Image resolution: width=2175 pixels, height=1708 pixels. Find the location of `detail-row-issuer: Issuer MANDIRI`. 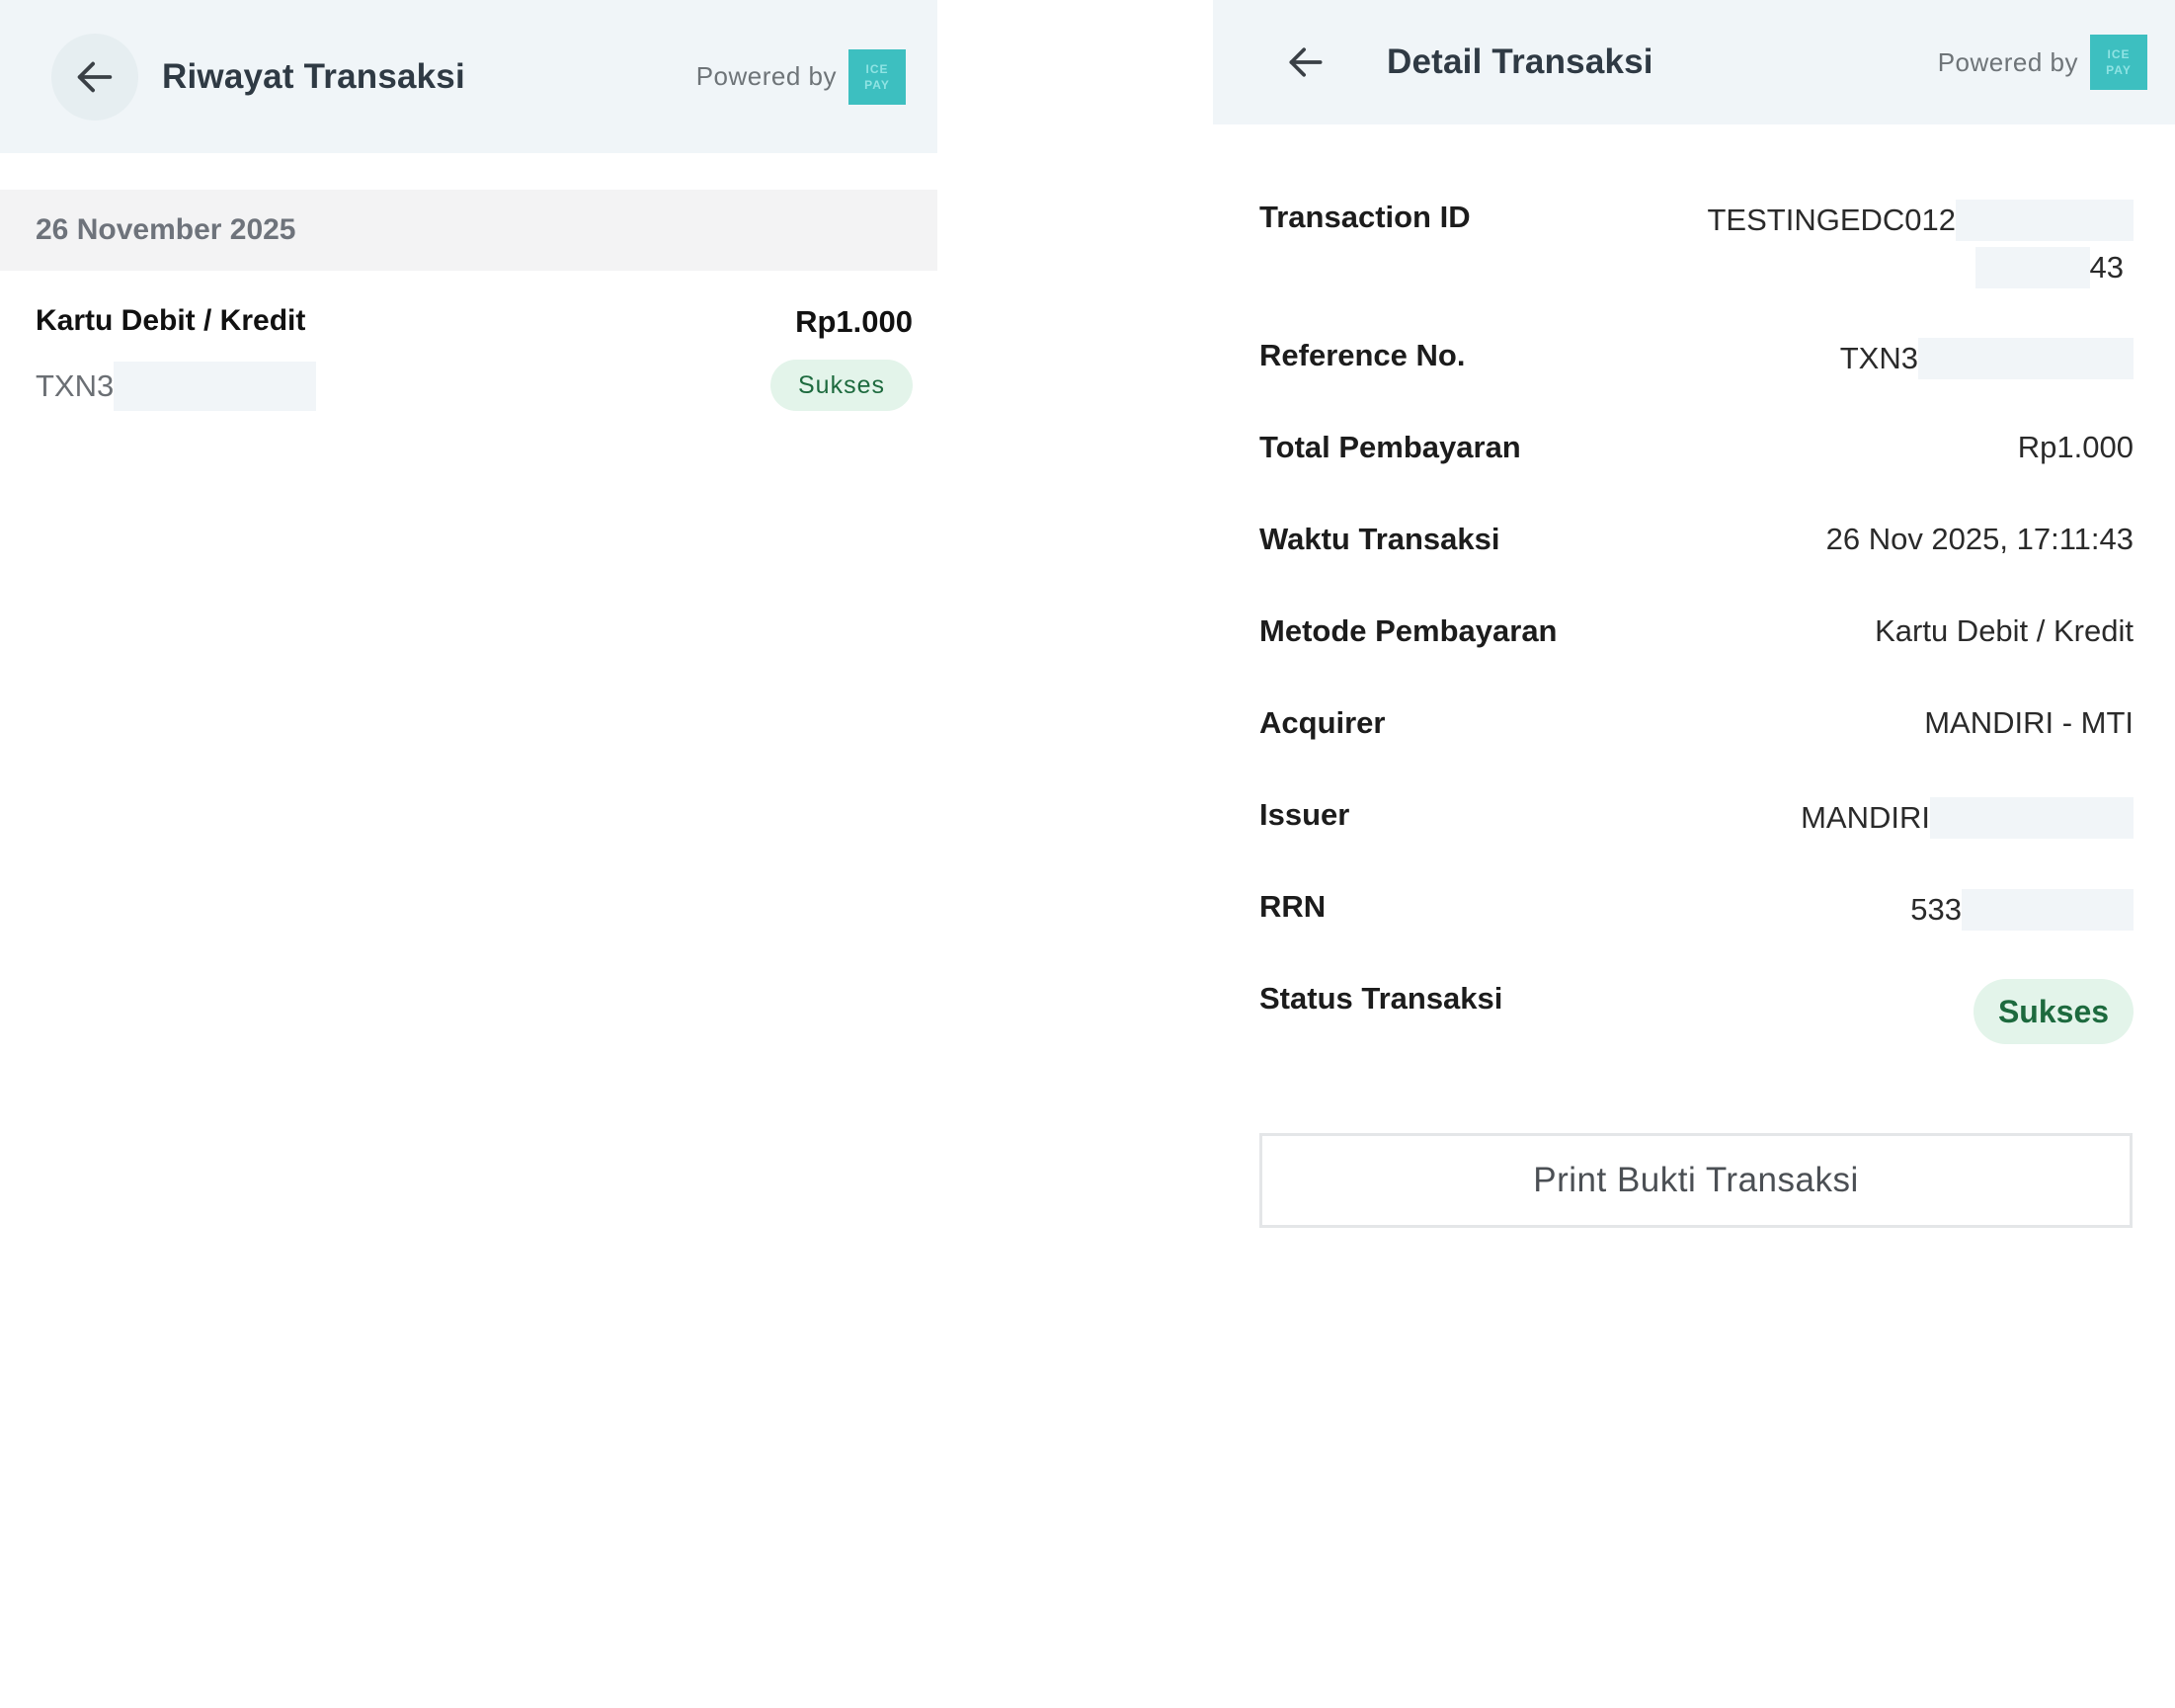

detail-row-issuer: Issuer MANDIRI is located at coordinates (1696, 821).